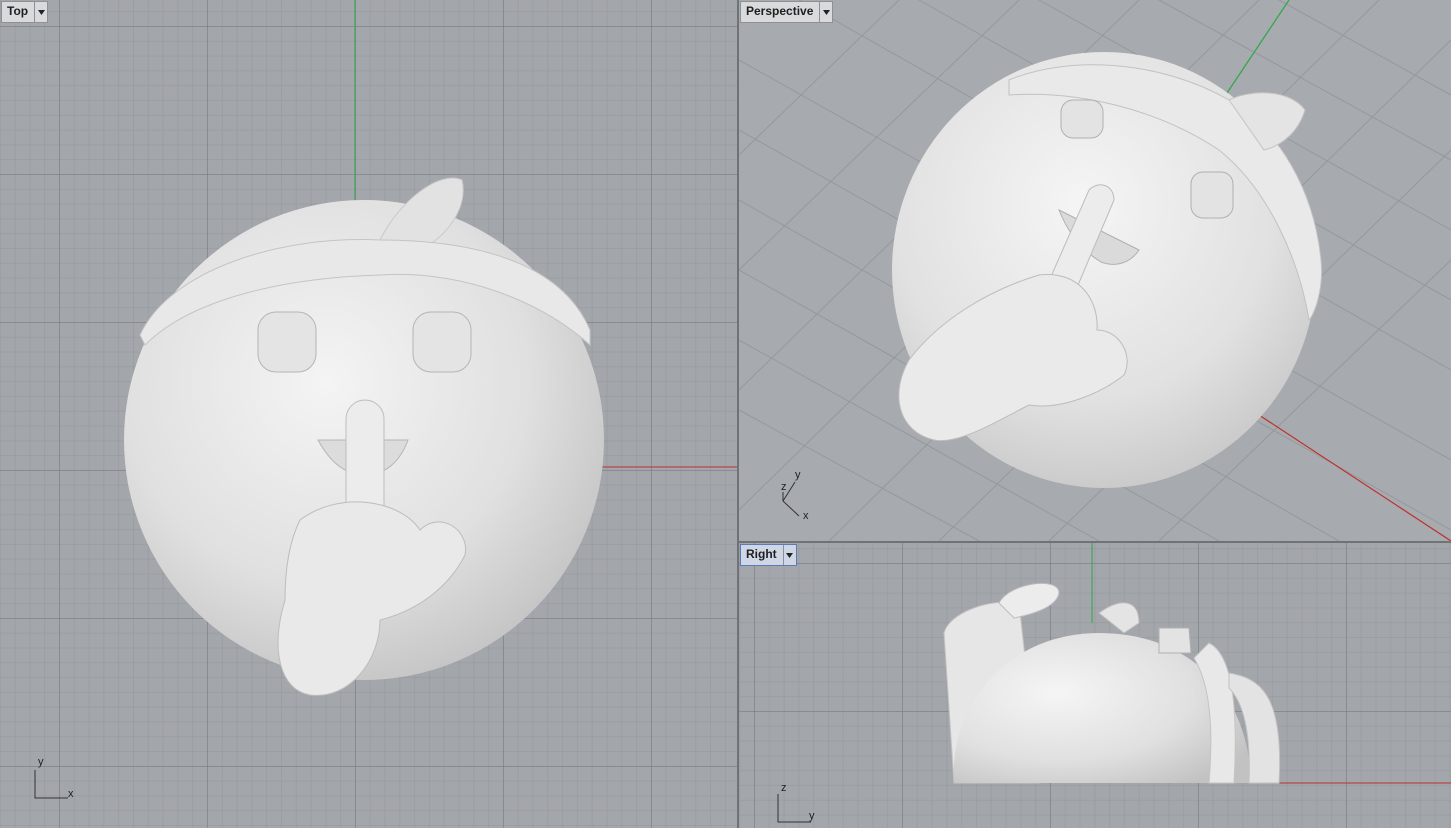 This screenshot has width=1451, height=828. What do you see at coordinates (55, 779) in the screenshot?
I see `axis-indicator-top: y x` at bounding box center [55, 779].